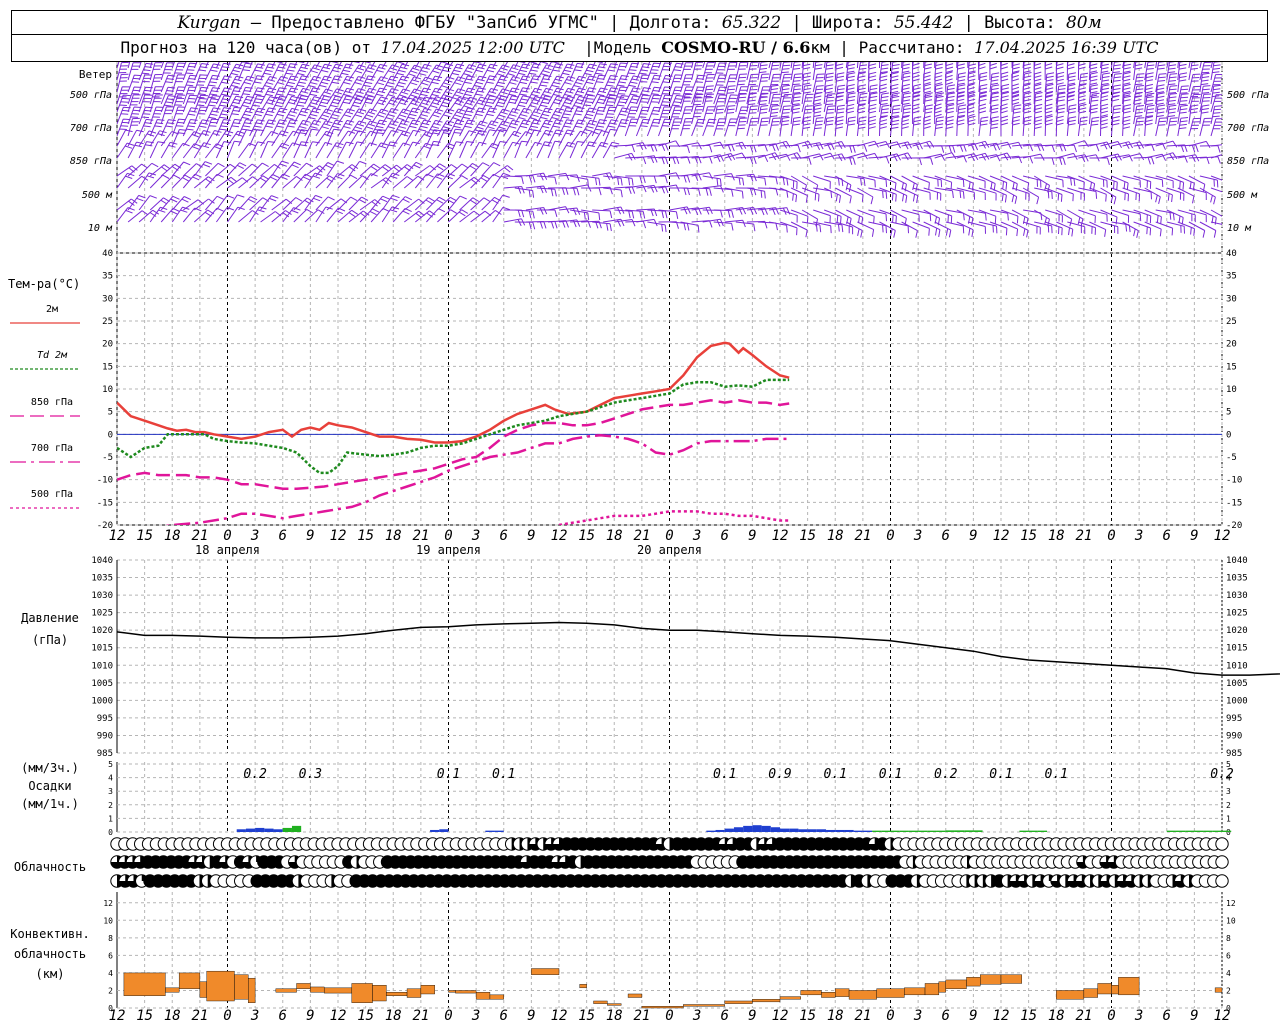 The width and height of the screenshot is (1280, 1024). What do you see at coordinates (107, 322) in the screenshot?
I see `temp-tick-left: 25` at bounding box center [107, 322].